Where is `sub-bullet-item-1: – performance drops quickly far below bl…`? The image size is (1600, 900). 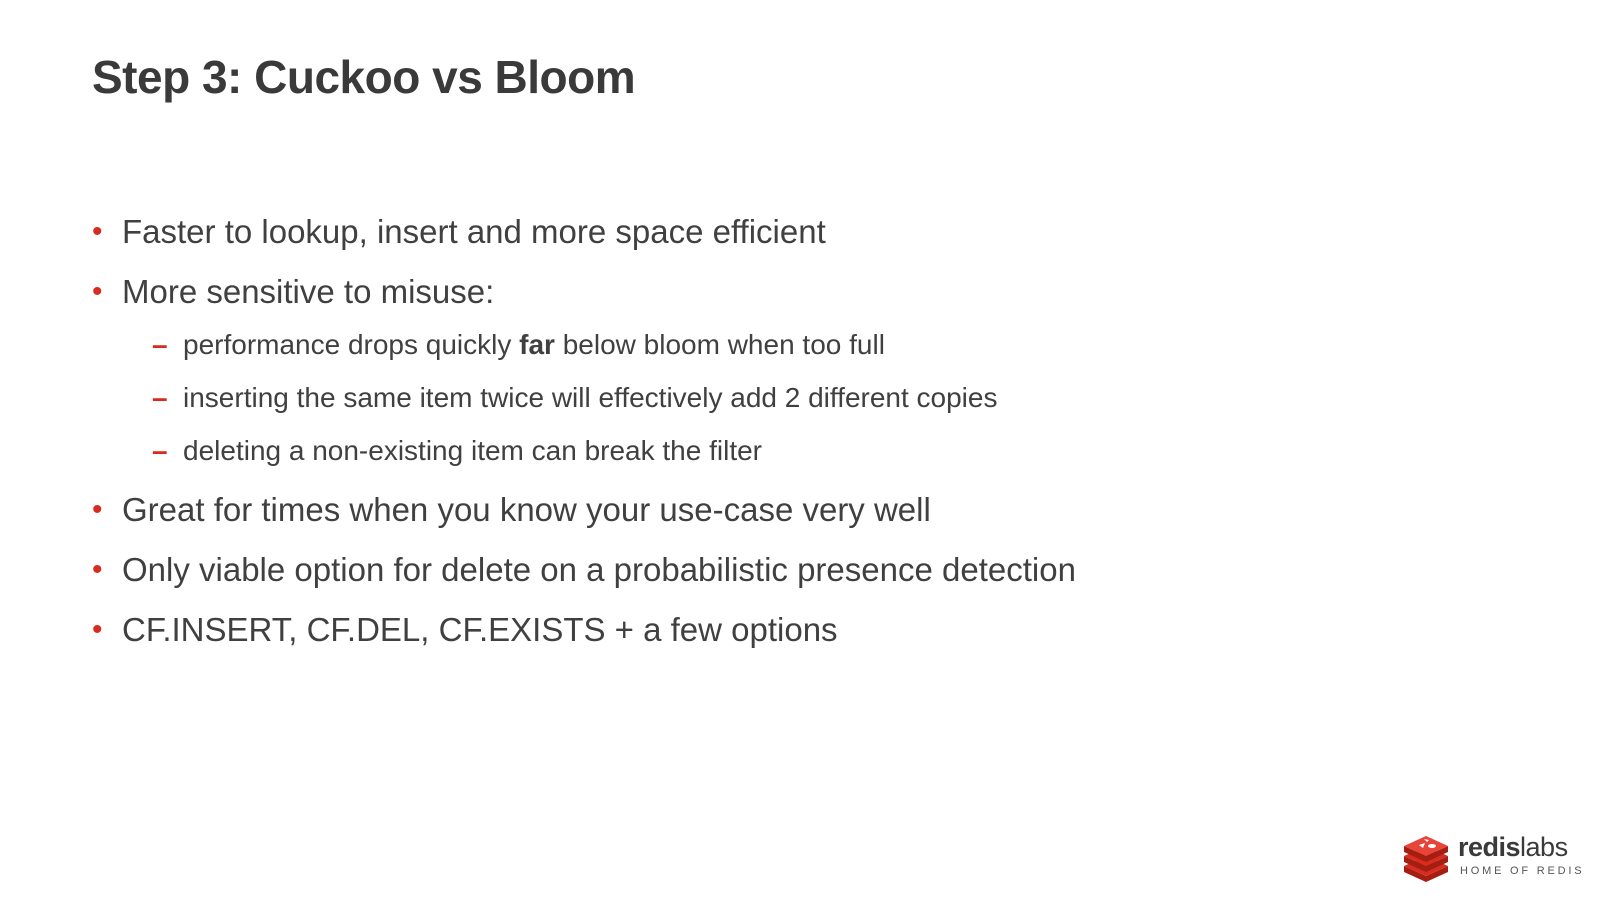 sub-bullet-item-1: – performance drops quickly far below bl… is located at coordinates (822, 345).